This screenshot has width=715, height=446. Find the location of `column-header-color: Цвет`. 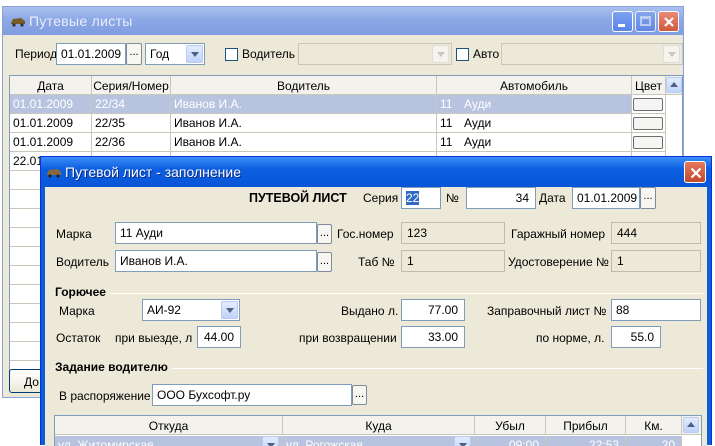

column-header-color: Цвет is located at coordinates (649, 85).